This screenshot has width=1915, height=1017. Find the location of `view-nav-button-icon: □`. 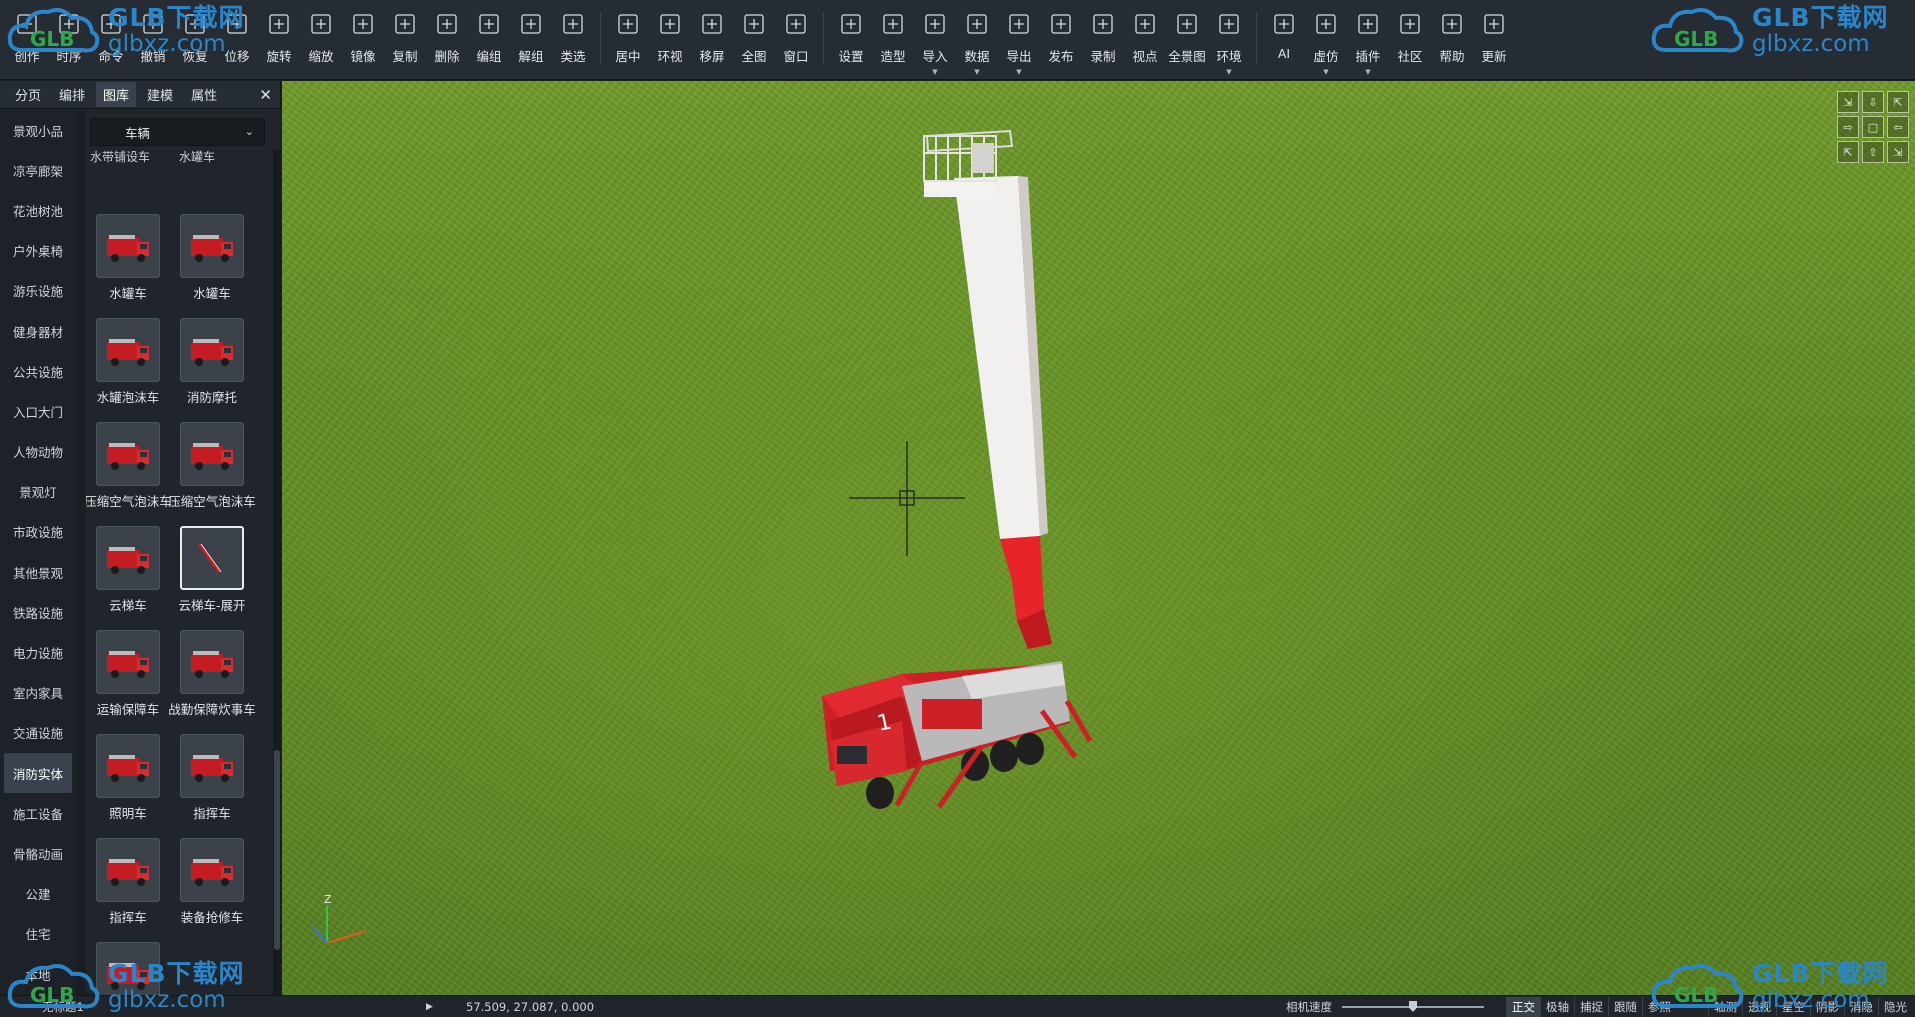

view-nav-button-icon: □ is located at coordinates (1873, 127).